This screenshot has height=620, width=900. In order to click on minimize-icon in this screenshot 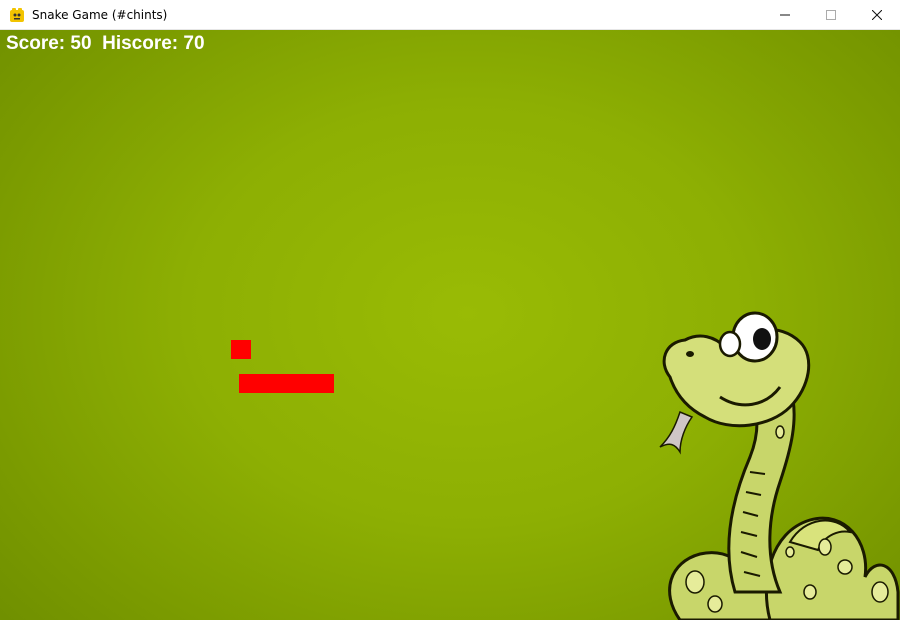, I will do `click(785, 15)`.